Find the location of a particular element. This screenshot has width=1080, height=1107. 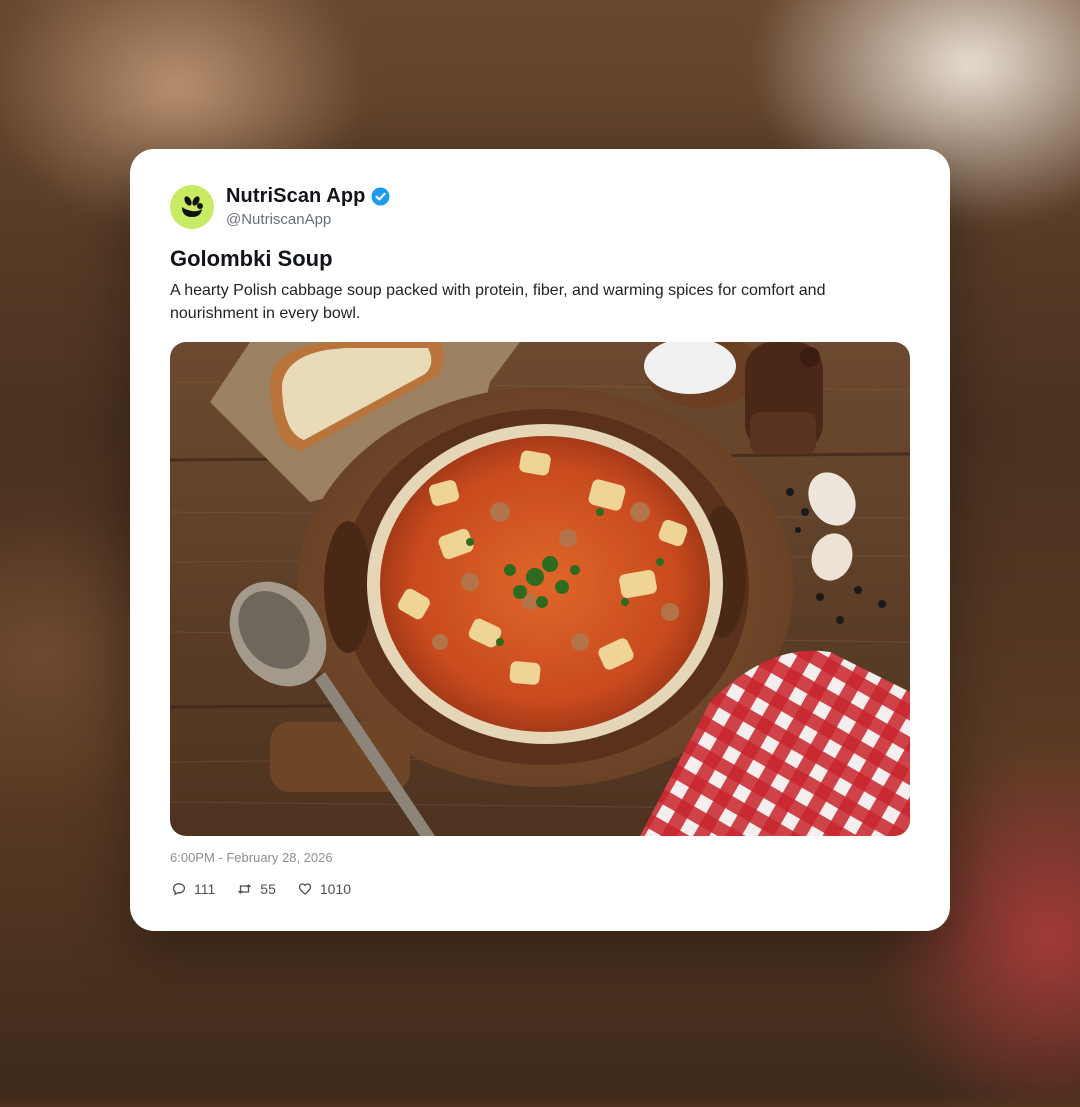

repost-count: 55 is located at coordinates (268, 889).